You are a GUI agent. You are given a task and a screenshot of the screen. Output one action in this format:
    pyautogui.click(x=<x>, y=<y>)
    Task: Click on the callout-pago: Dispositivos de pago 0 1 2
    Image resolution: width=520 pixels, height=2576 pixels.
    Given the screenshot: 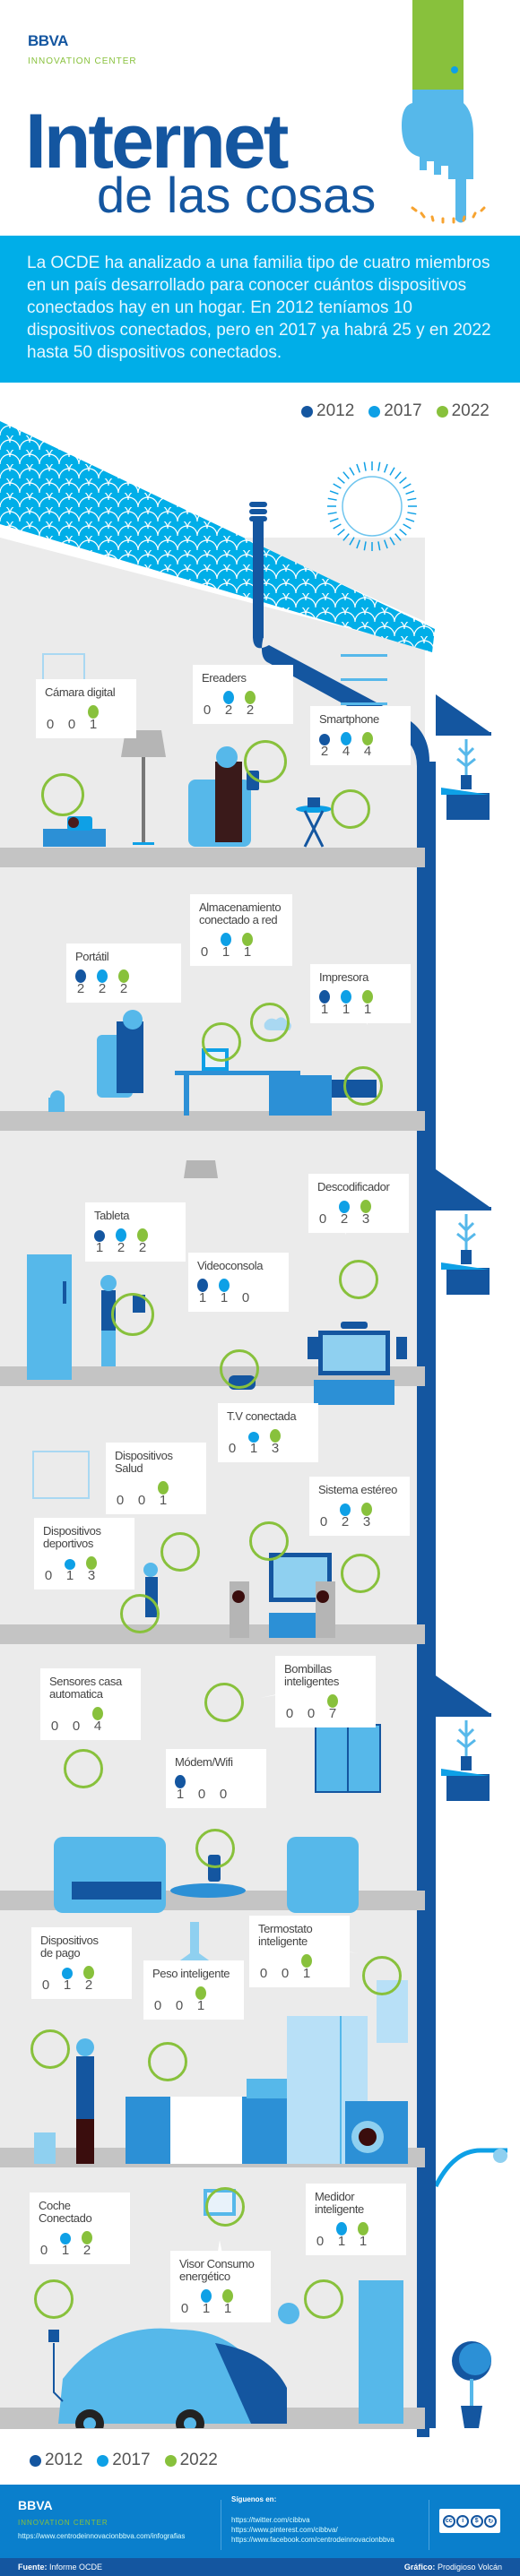 What is the action you would take?
    pyautogui.click(x=82, y=1963)
    